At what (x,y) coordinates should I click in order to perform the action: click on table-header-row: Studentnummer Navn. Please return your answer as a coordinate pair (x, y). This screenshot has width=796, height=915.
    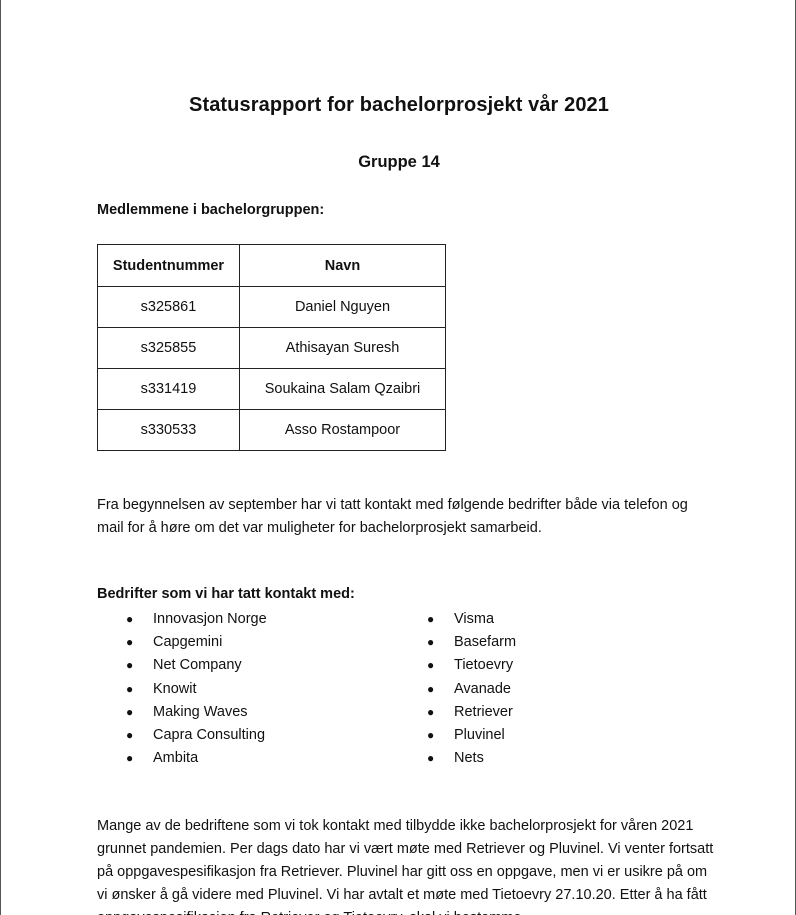
    Looking at the image, I should click on (271, 265).